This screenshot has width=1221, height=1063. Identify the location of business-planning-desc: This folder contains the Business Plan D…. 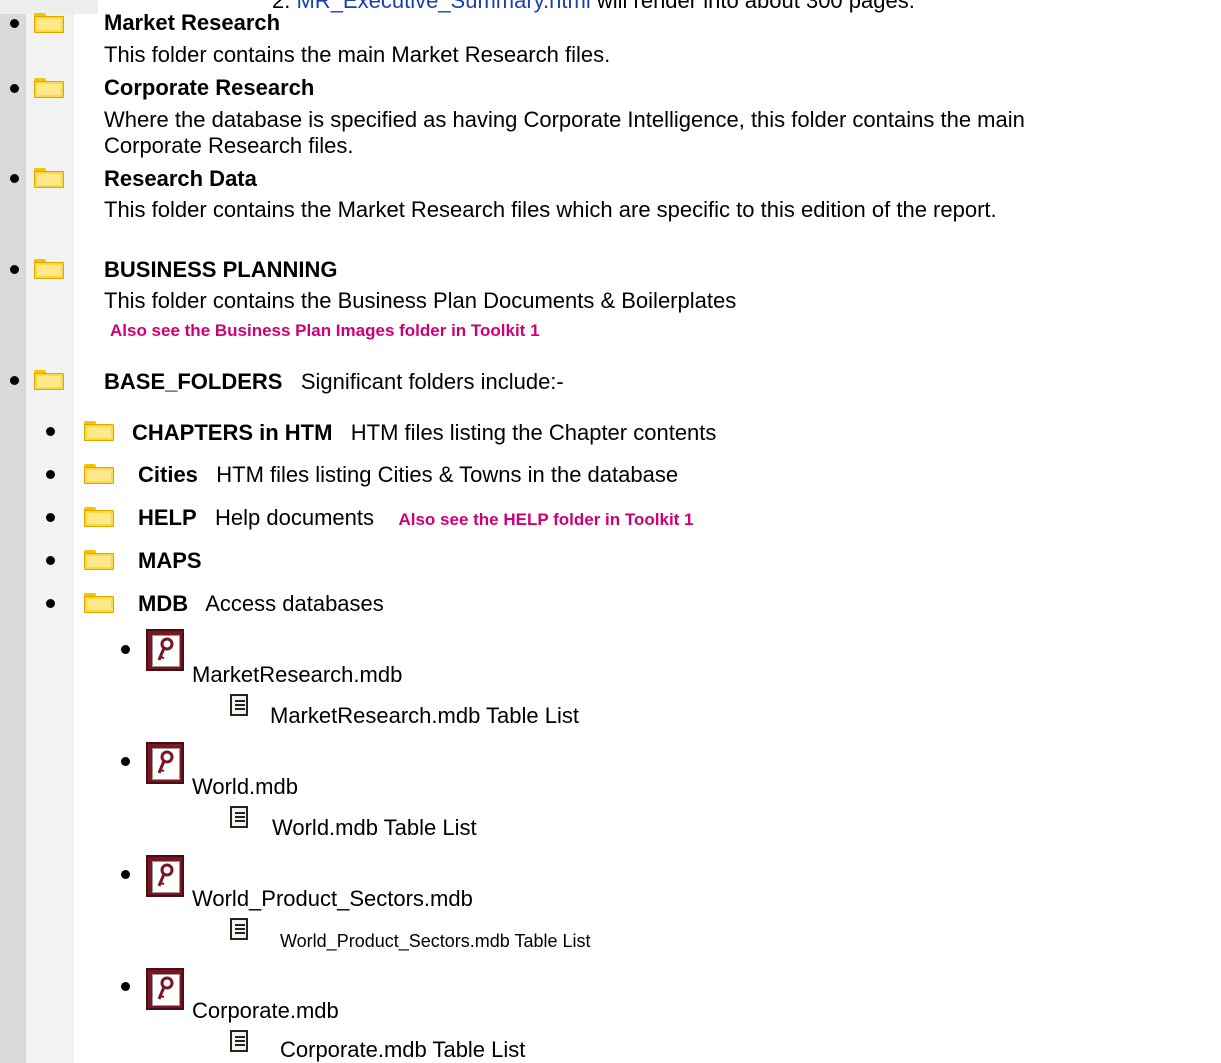
(420, 300).